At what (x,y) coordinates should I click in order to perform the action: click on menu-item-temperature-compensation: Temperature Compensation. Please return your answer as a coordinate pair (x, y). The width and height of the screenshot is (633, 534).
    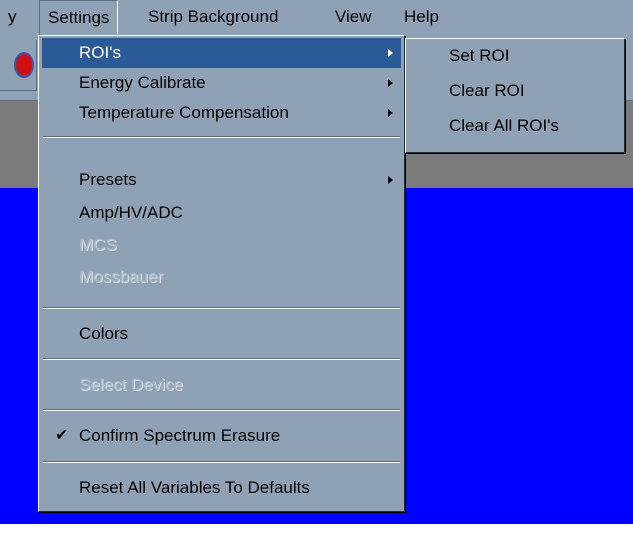
    Looking at the image, I should click on (221, 113).